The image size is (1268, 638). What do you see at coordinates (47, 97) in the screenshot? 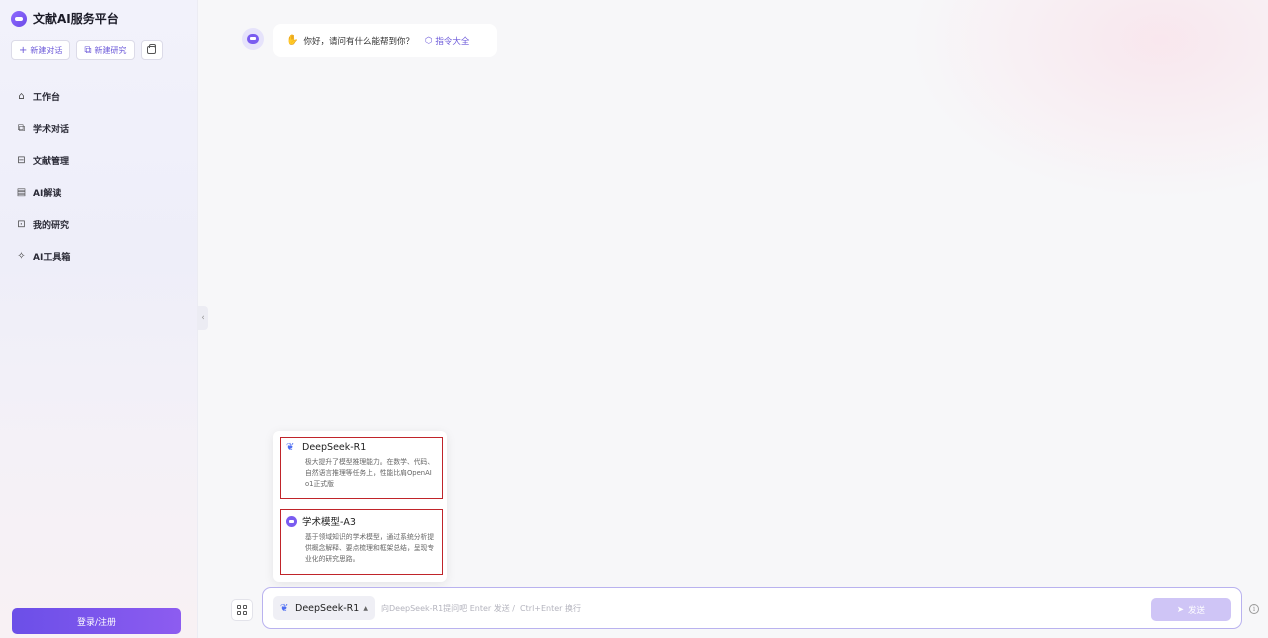
I see `sidebar-item-label: 工作台` at bounding box center [47, 97].